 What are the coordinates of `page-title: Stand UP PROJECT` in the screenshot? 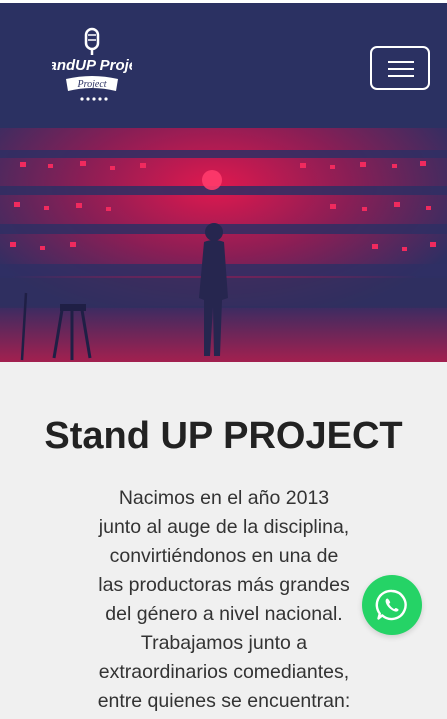 It's located at (223, 436).